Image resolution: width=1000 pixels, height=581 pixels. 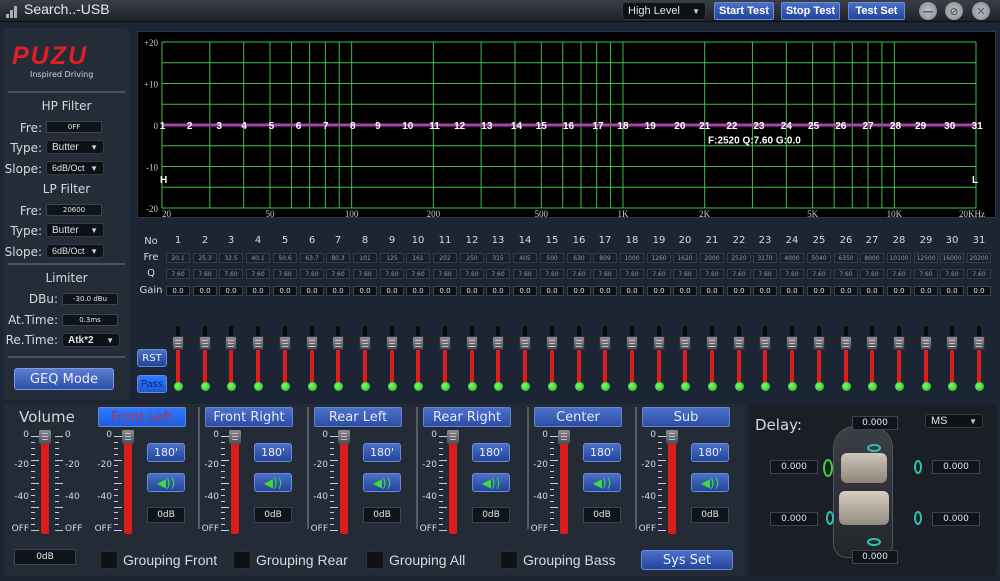 I want to click on delay-unit-select: MS ▼, so click(x=954, y=421).